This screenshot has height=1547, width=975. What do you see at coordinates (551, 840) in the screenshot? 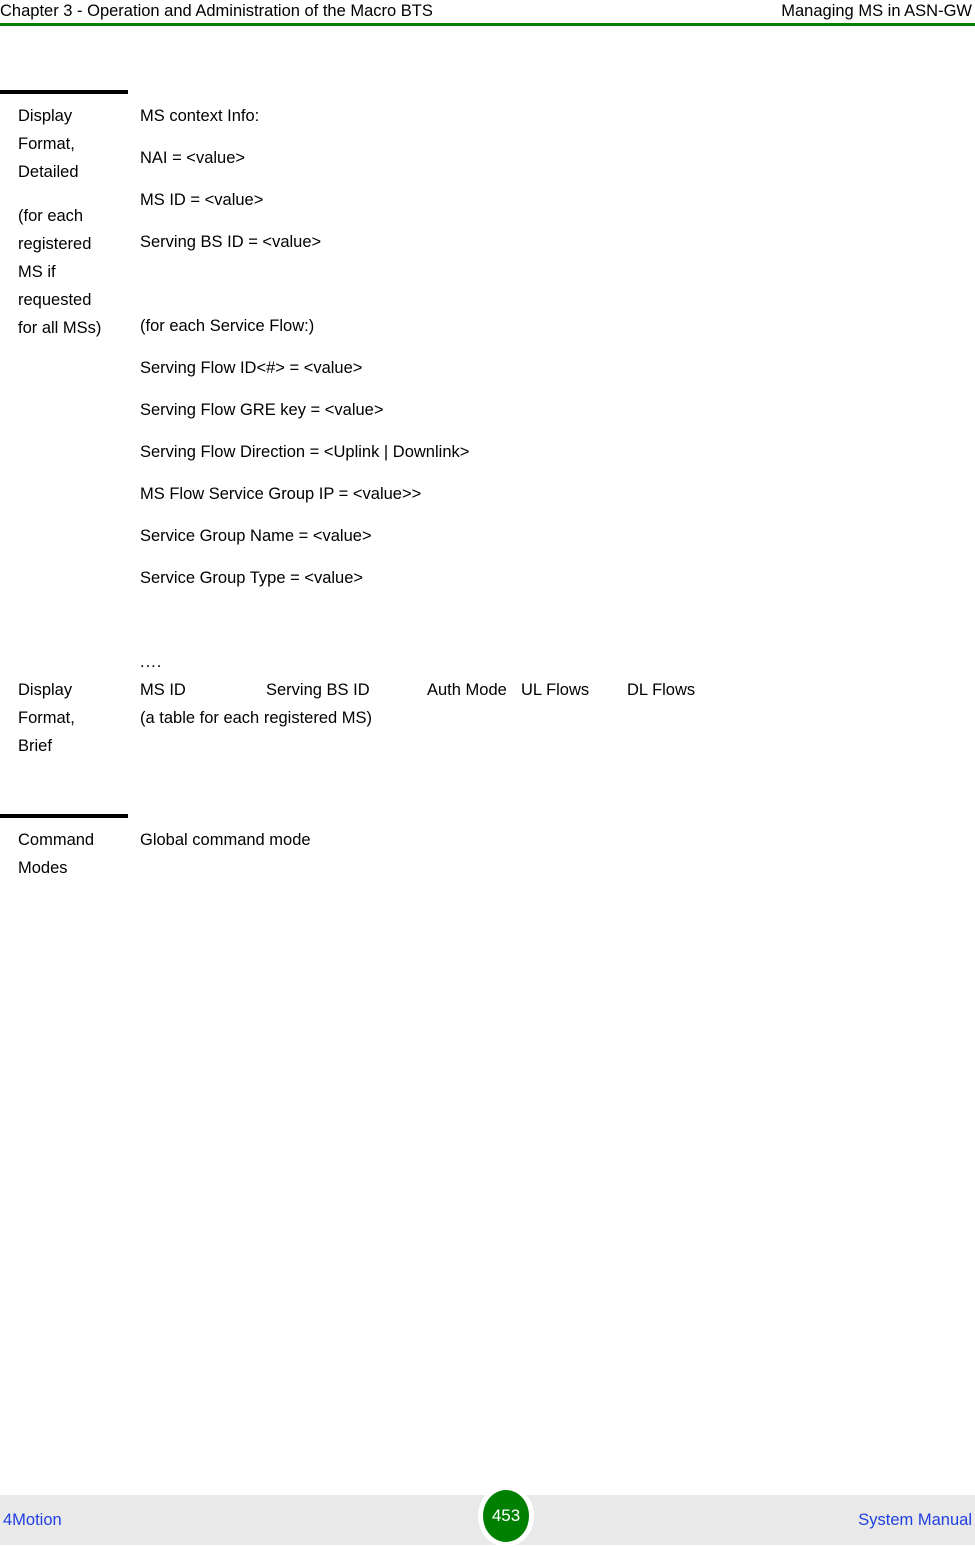
I see `row-body-command-modes: Global command mode` at bounding box center [551, 840].